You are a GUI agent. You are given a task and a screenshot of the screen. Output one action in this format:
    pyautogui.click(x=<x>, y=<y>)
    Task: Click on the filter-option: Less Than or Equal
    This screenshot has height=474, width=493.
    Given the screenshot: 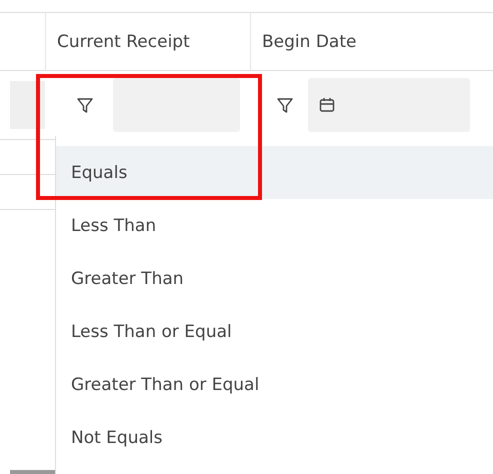 What is the action you would take?
    pyautogui.click(x=274, y=331)
    